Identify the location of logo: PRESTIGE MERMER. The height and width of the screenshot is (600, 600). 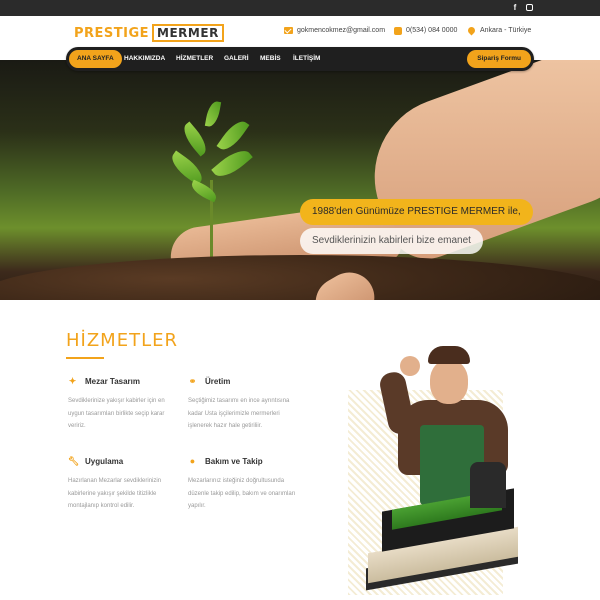
(149, 33).